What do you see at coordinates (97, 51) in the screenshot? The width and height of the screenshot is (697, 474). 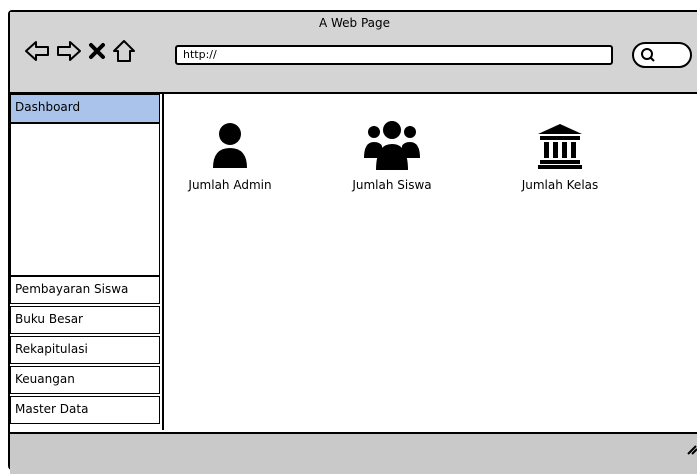 I see `close-icon` at bounding box center [97, 51].